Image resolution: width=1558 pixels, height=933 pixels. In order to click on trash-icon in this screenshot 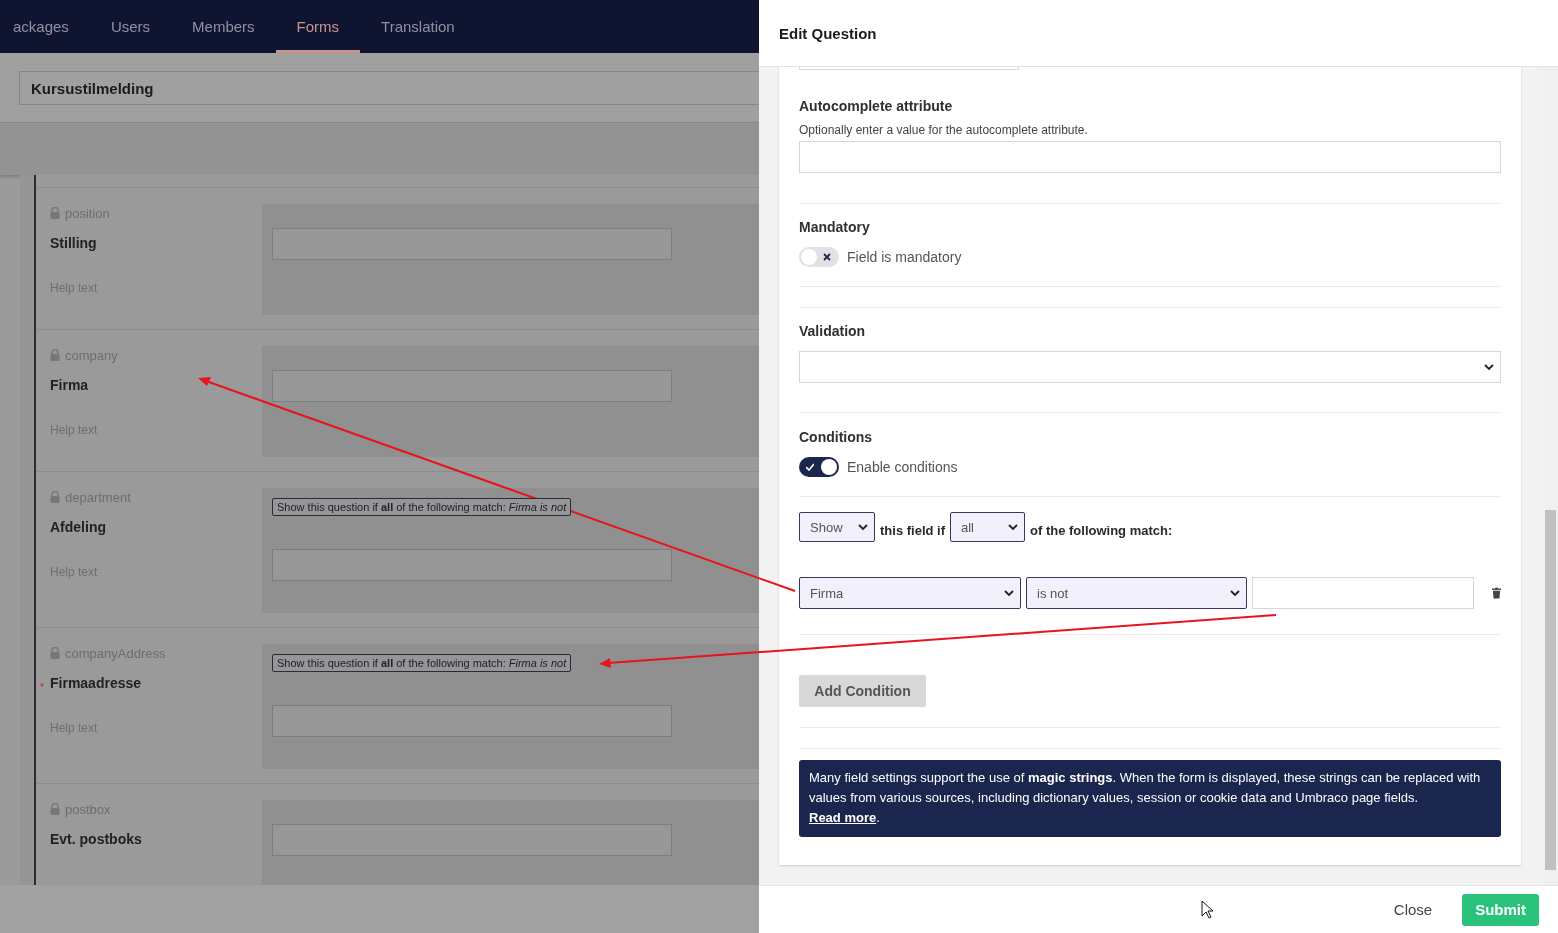, I will do `click(1496, 593)`.